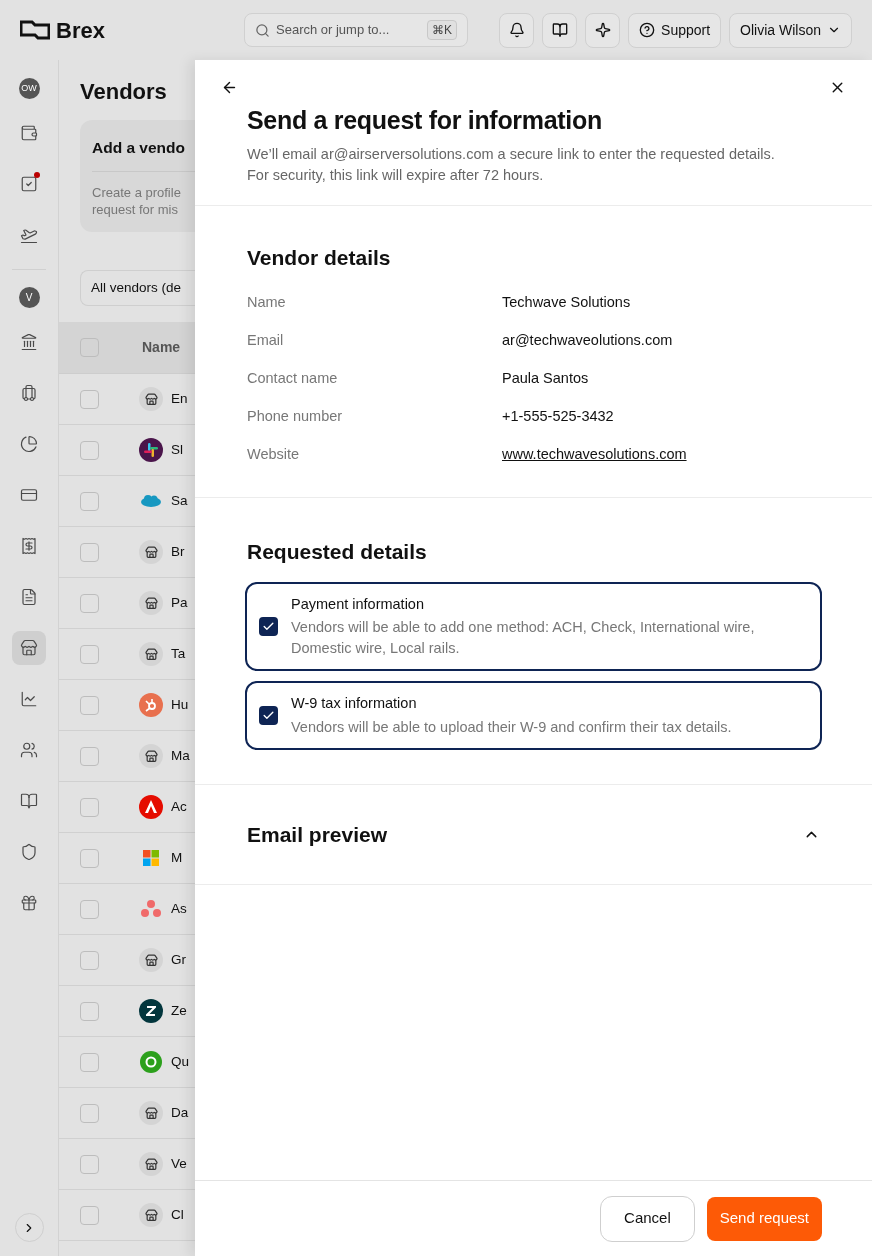 The image size is (872, 1256). Describe the element at coordinates (29, 597) in the screenshot. I see `document-icon` at that location.